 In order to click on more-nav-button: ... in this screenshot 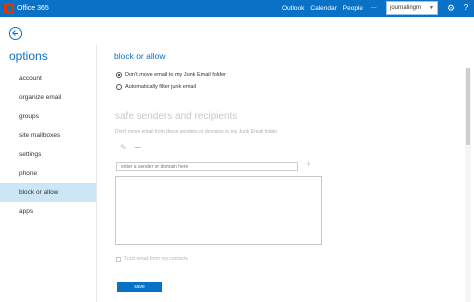, I will do `click(374, 6)`.